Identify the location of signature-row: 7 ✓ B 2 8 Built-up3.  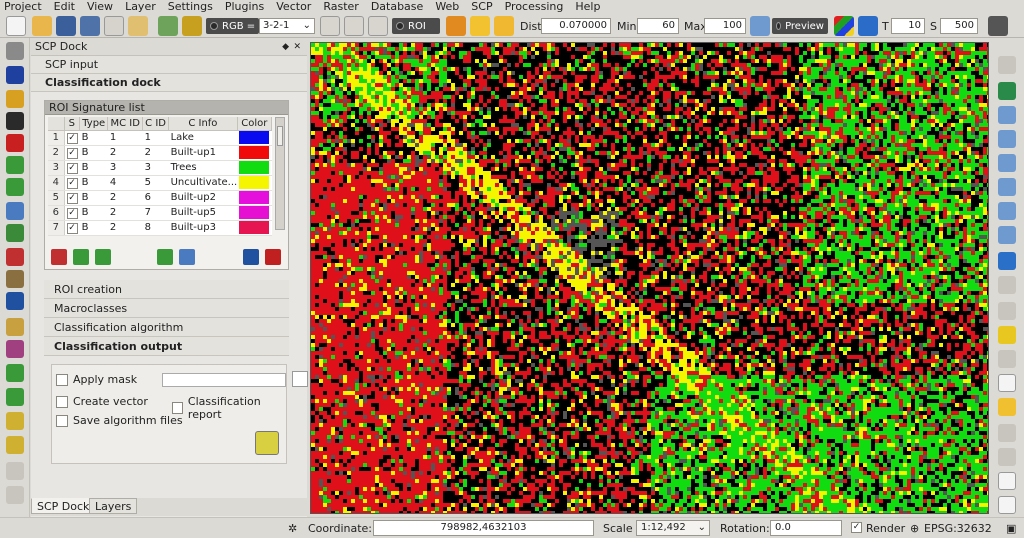
(160, 228).